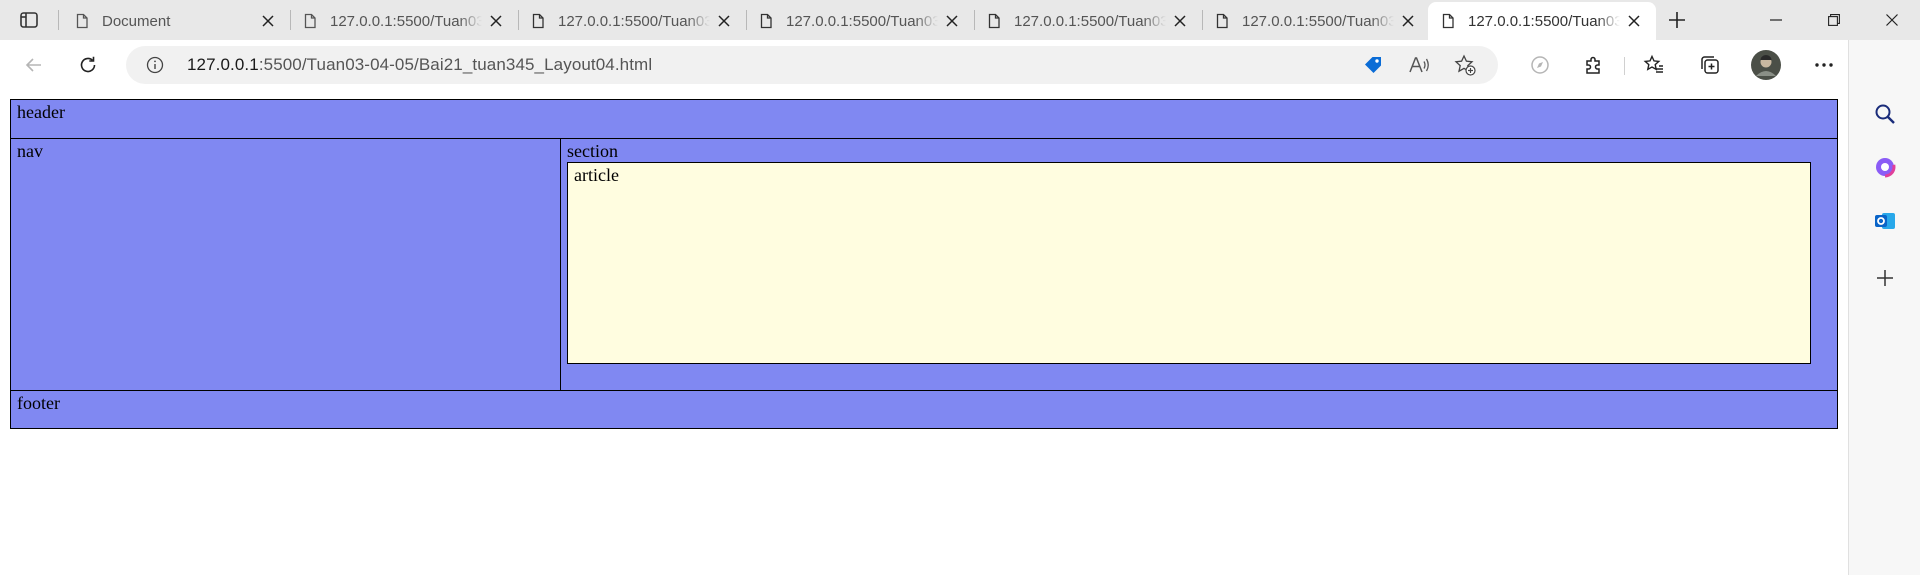 Image resolution: width=1920 pixels, height=575 pixels. I want to click on extensions-button, so click(1594, 65).